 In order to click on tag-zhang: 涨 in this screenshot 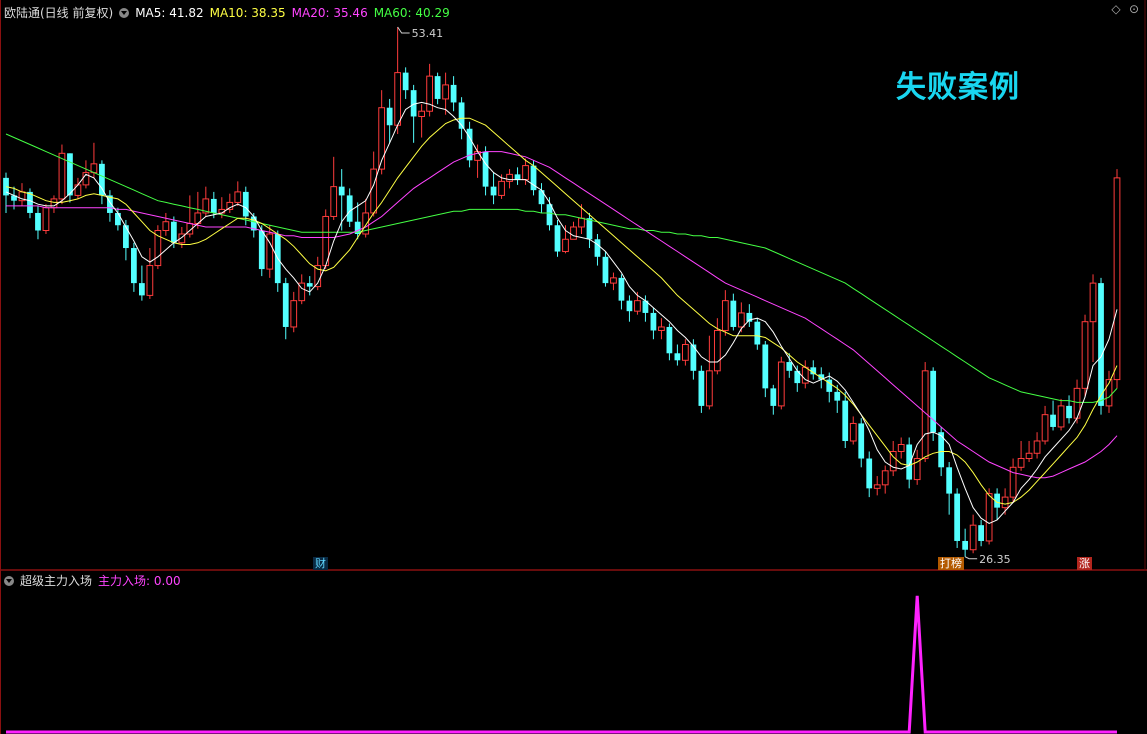, I will do `click(1084, 563)`.